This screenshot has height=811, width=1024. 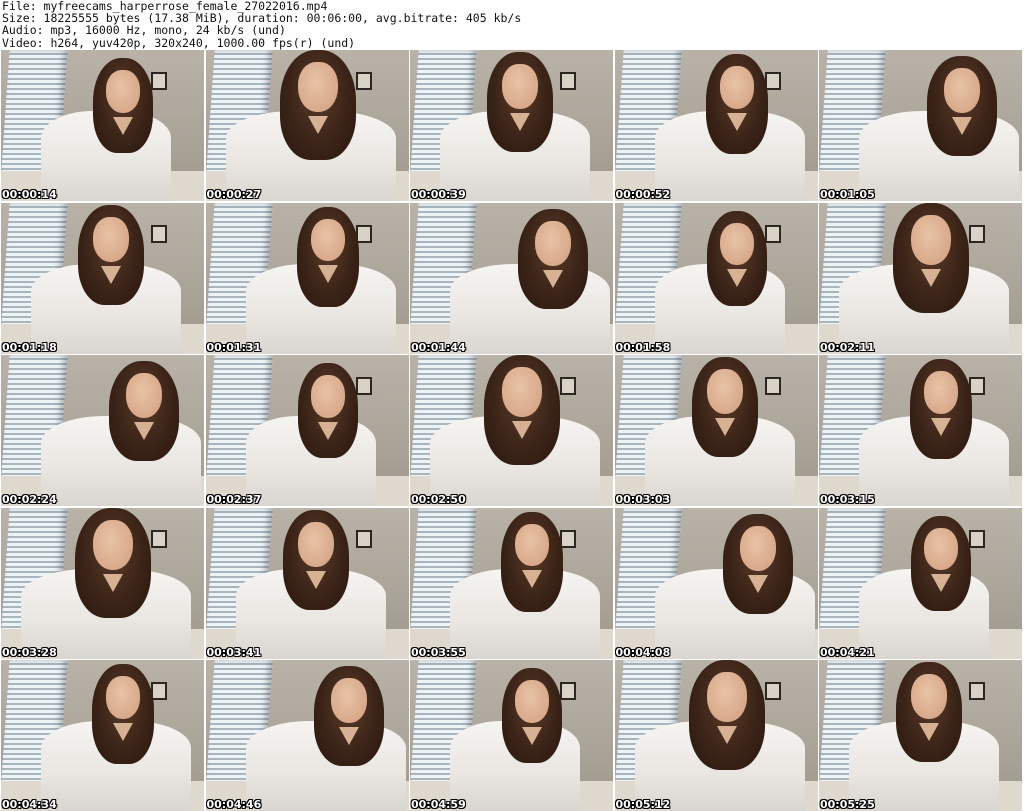 I want to click on thumbnail-timestamp: 00:04:59, so click(x=438, y=804).